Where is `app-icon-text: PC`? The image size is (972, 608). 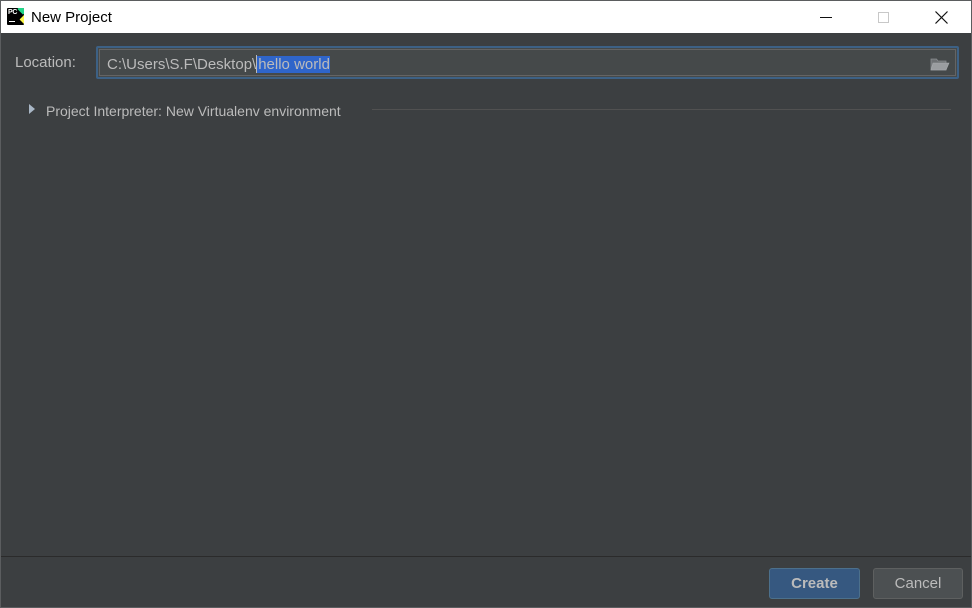
app-icon-text: PC is located at coordinates (13, 12).